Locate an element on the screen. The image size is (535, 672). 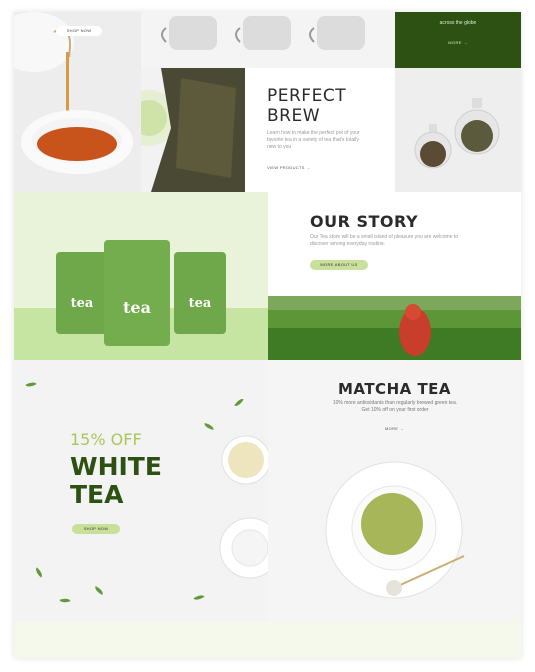
more-about-us-button: MORE ABOUT US is located at coordinates (339, 265).